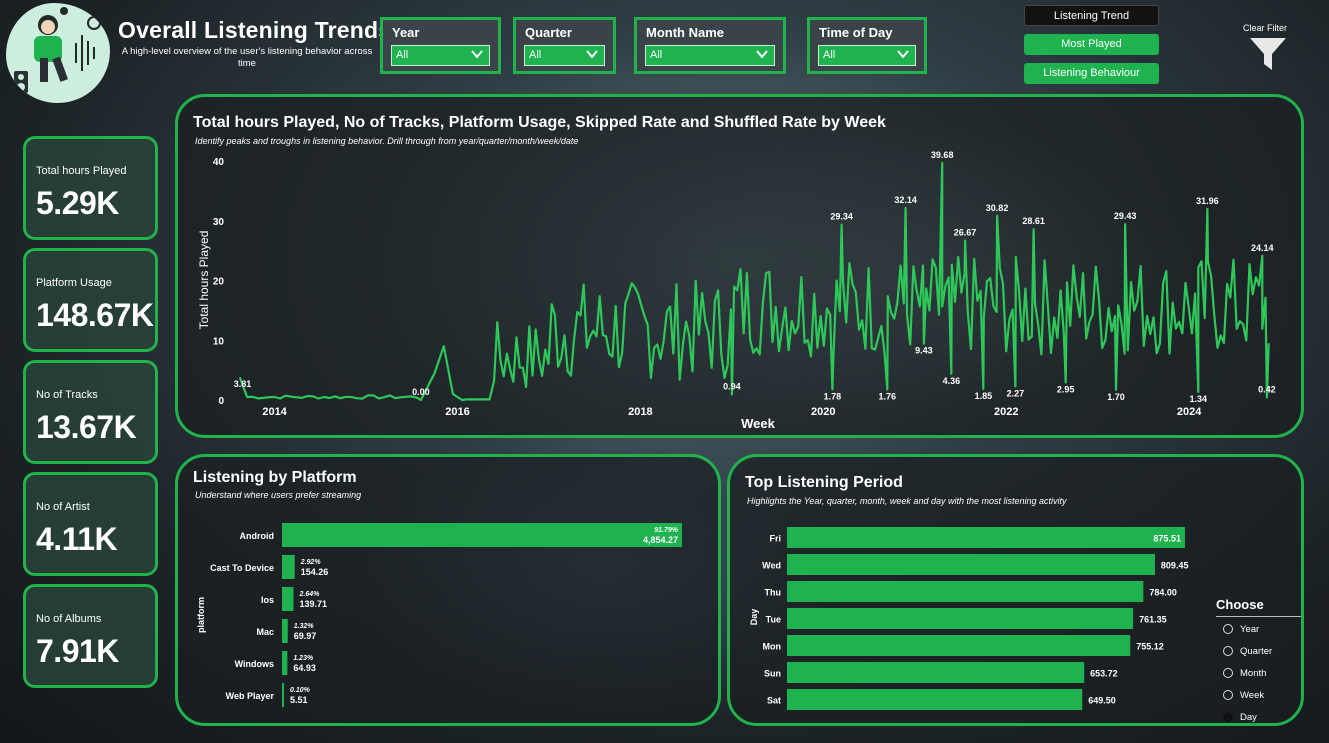 The height and width of the screenshot is (743, 1329). Describe the element at coordinates (1258, 662) in the screenshot. I see `choose-radio-group: Choose Year Quarter Month Week Day` at that location.